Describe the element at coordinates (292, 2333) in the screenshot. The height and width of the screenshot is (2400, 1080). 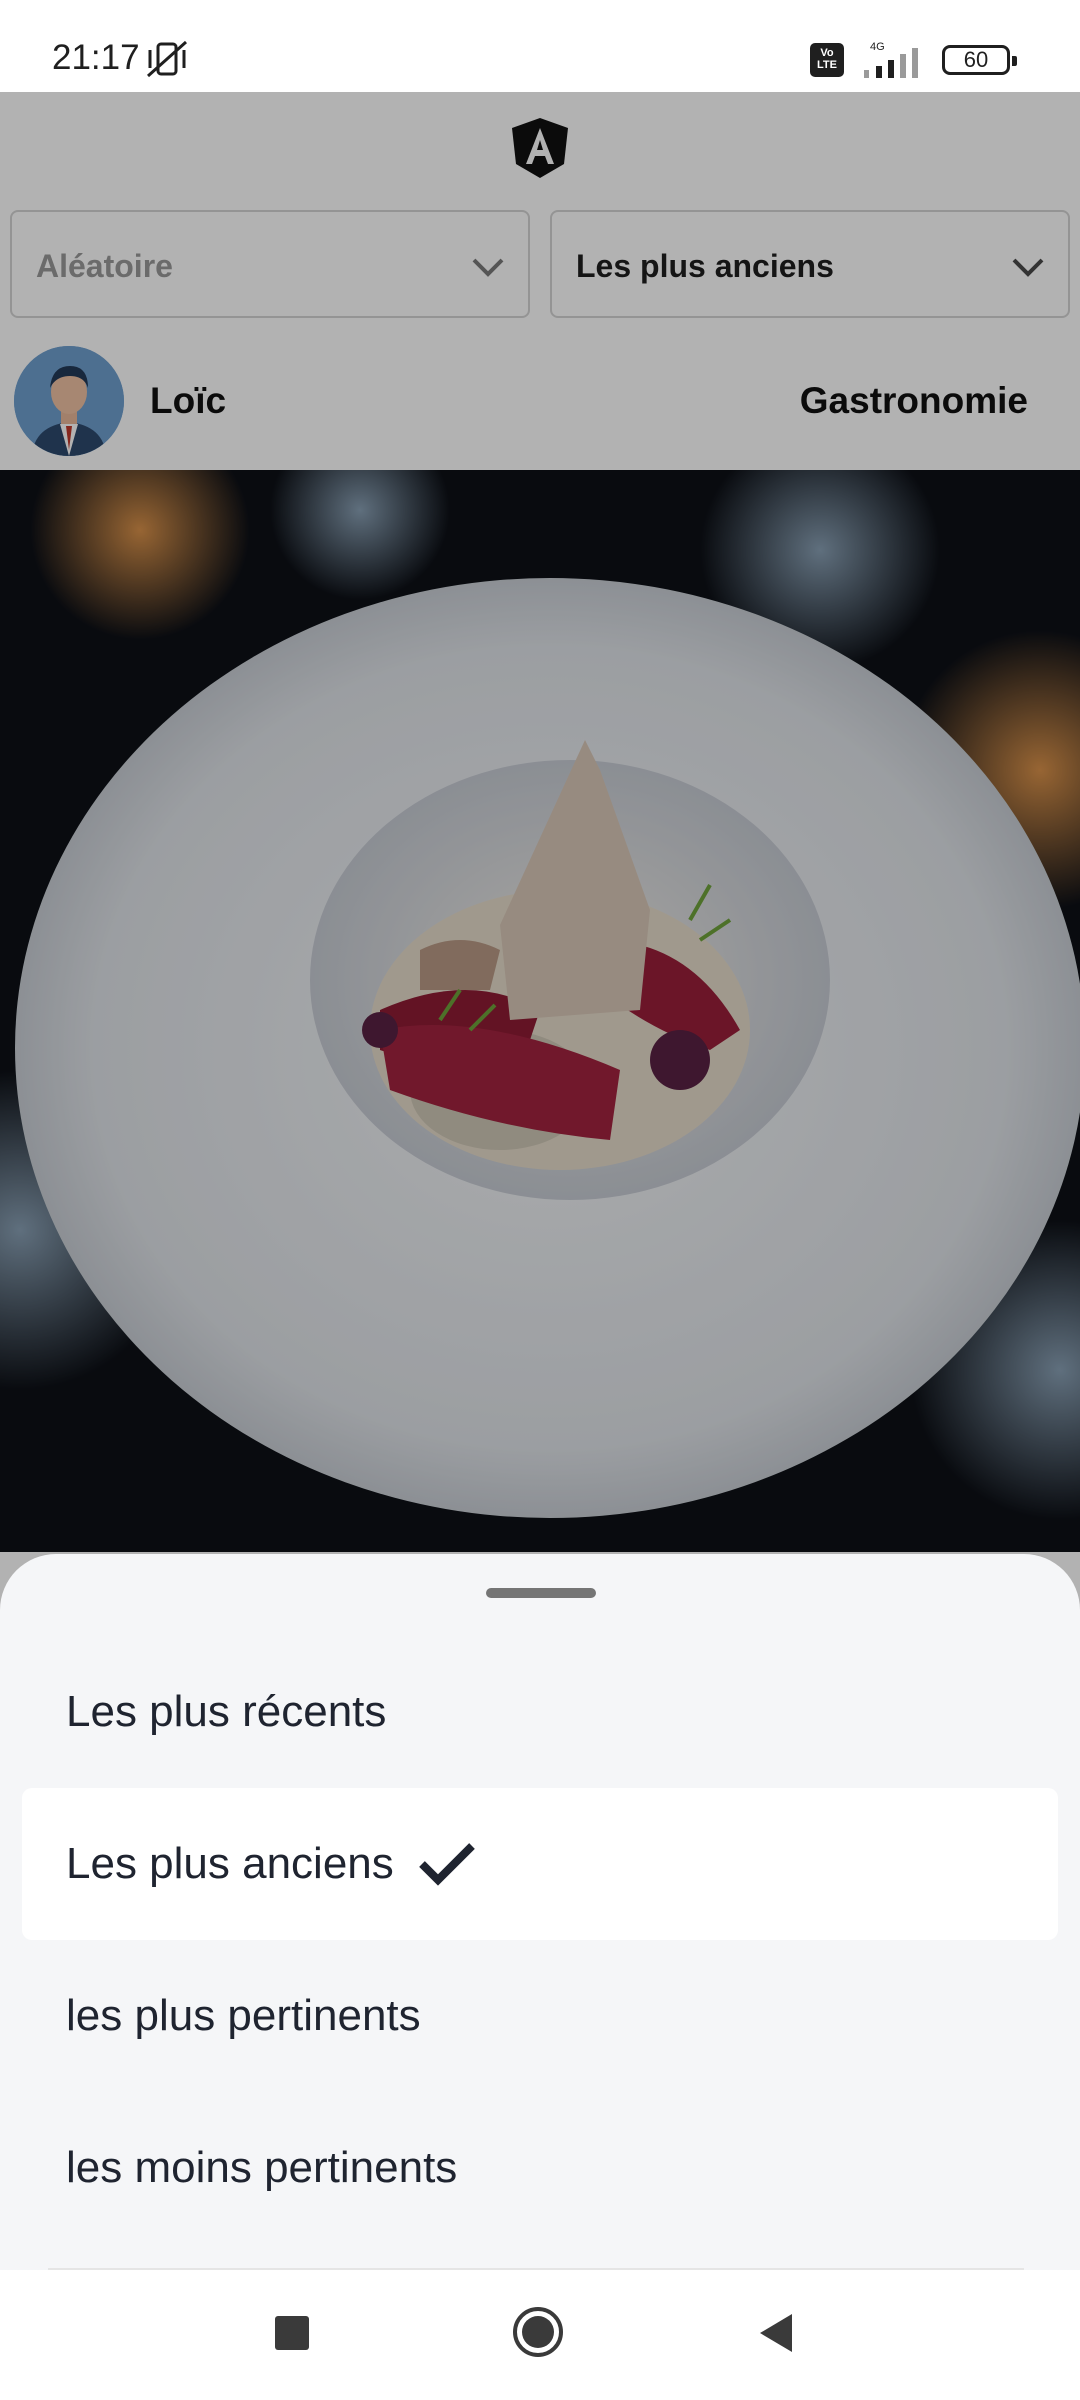
I see `recent-apps-button` at that location.